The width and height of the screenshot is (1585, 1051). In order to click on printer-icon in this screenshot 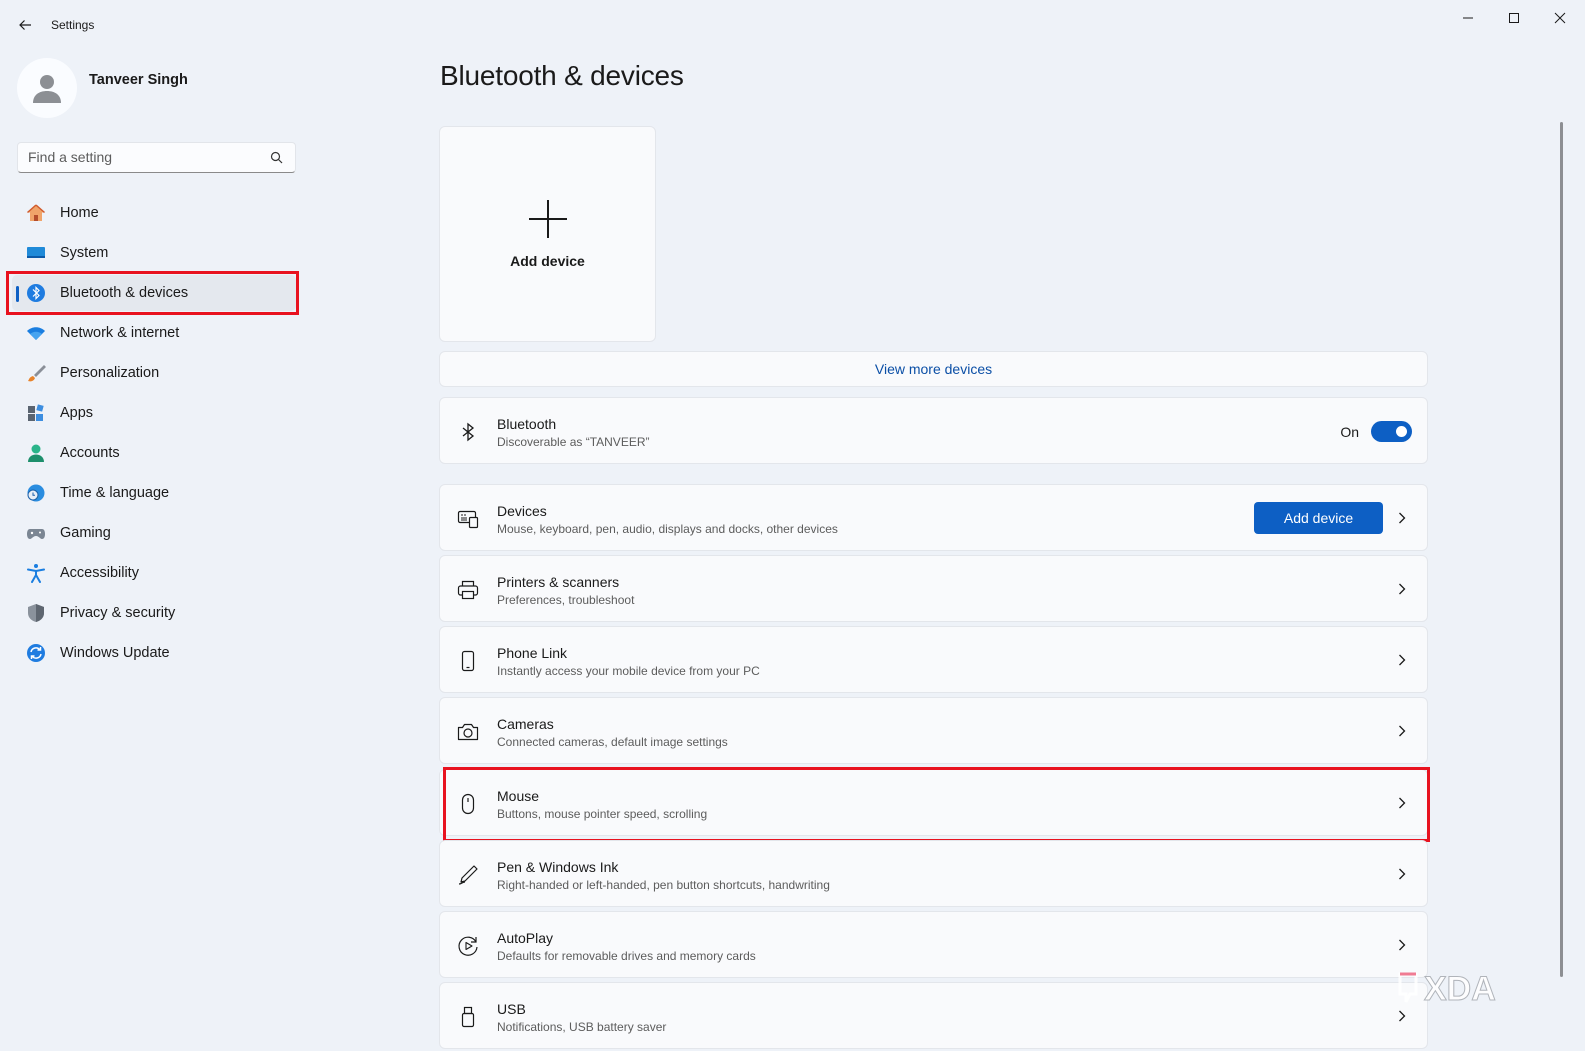, I will do `click(468, 590)`.